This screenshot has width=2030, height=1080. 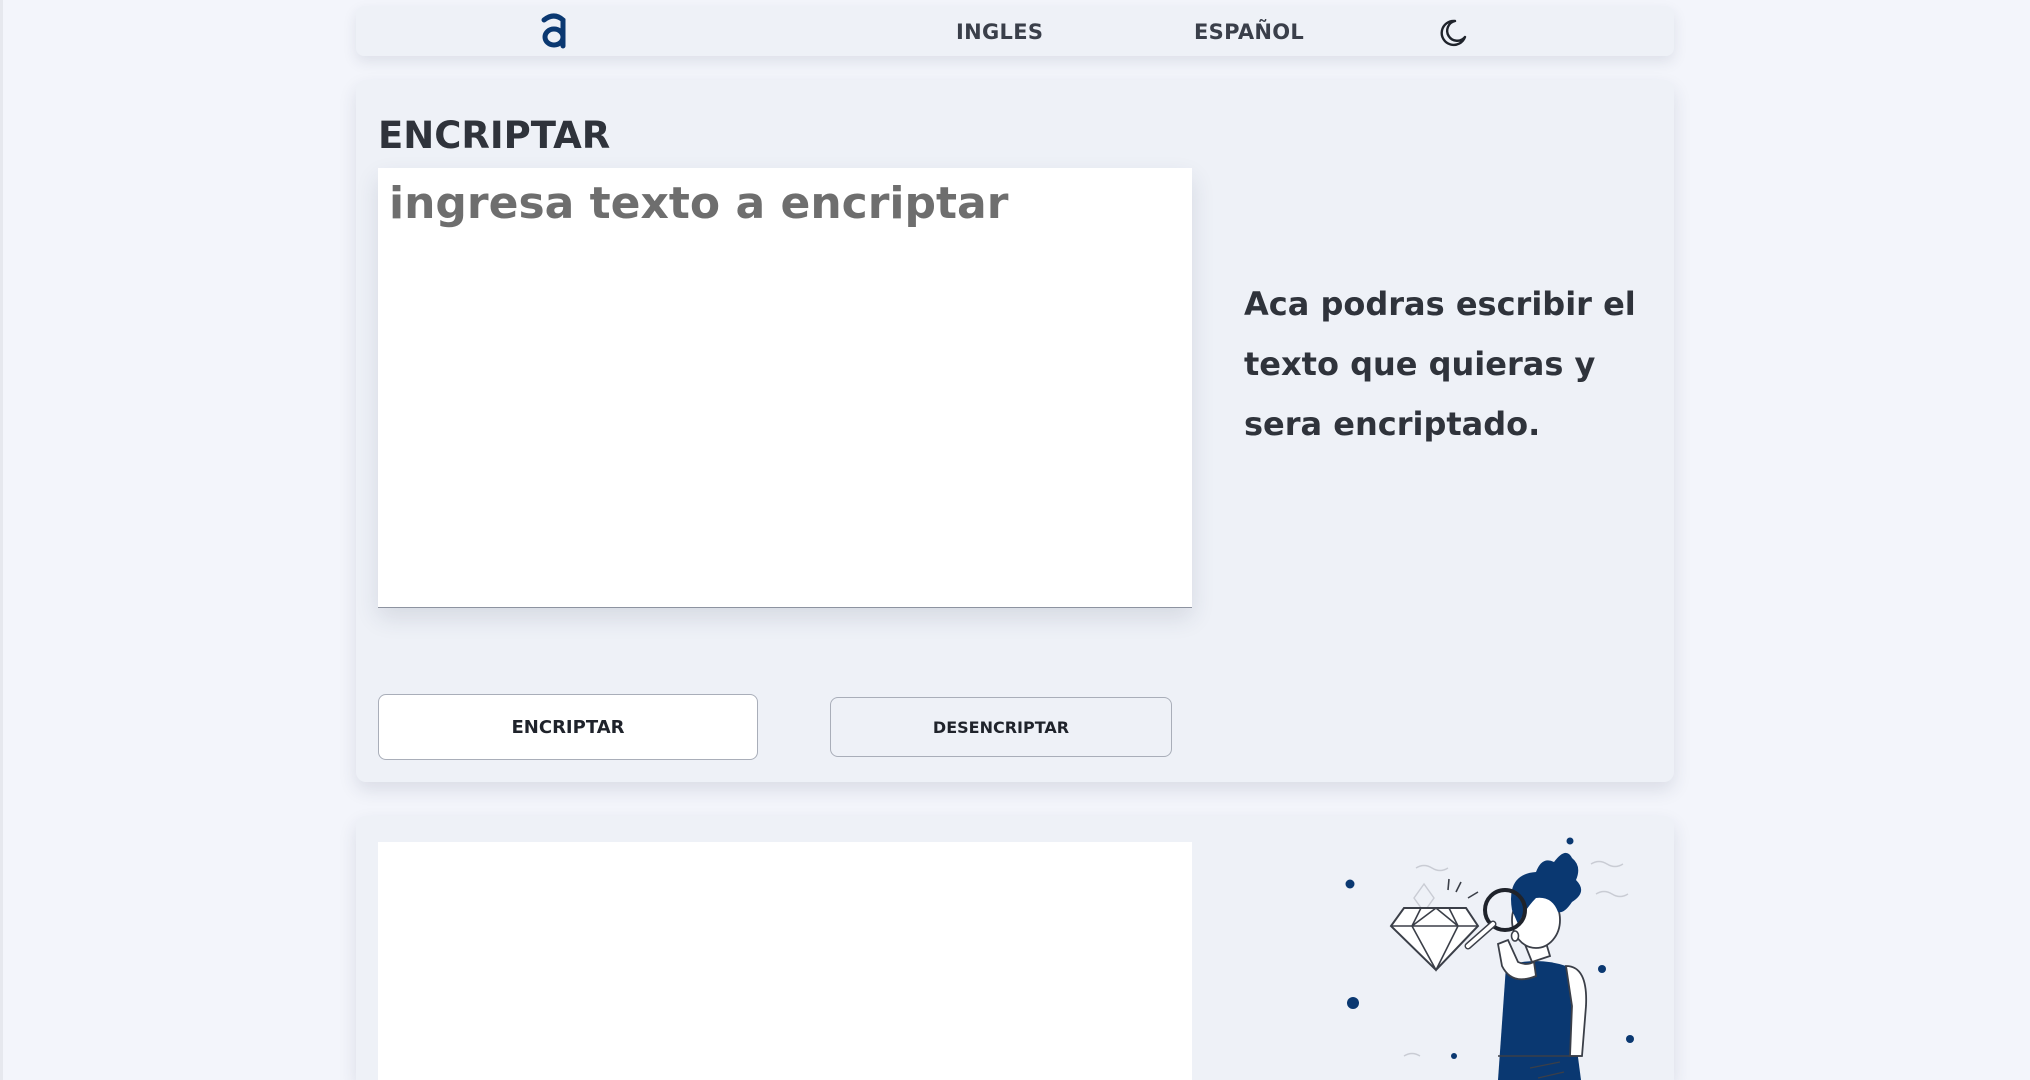 I want to click on encrypt-title: ENCRIPTAR, so click(x=494, y=135).